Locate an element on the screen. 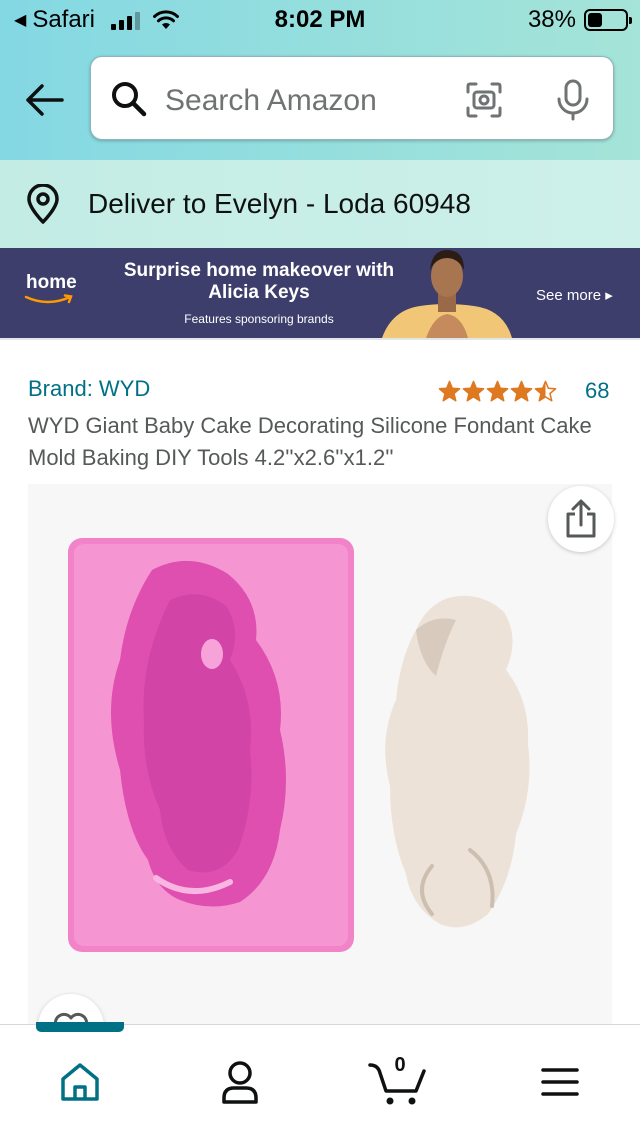  person-icon is located at coordinates (240, 1082).